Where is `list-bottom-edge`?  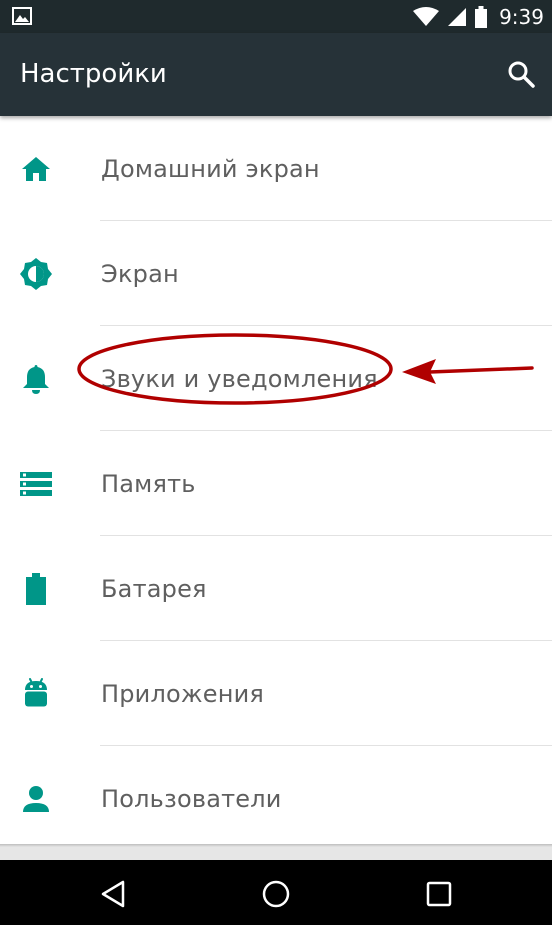
list-bottom-edge is located at coordinates (276, 852).